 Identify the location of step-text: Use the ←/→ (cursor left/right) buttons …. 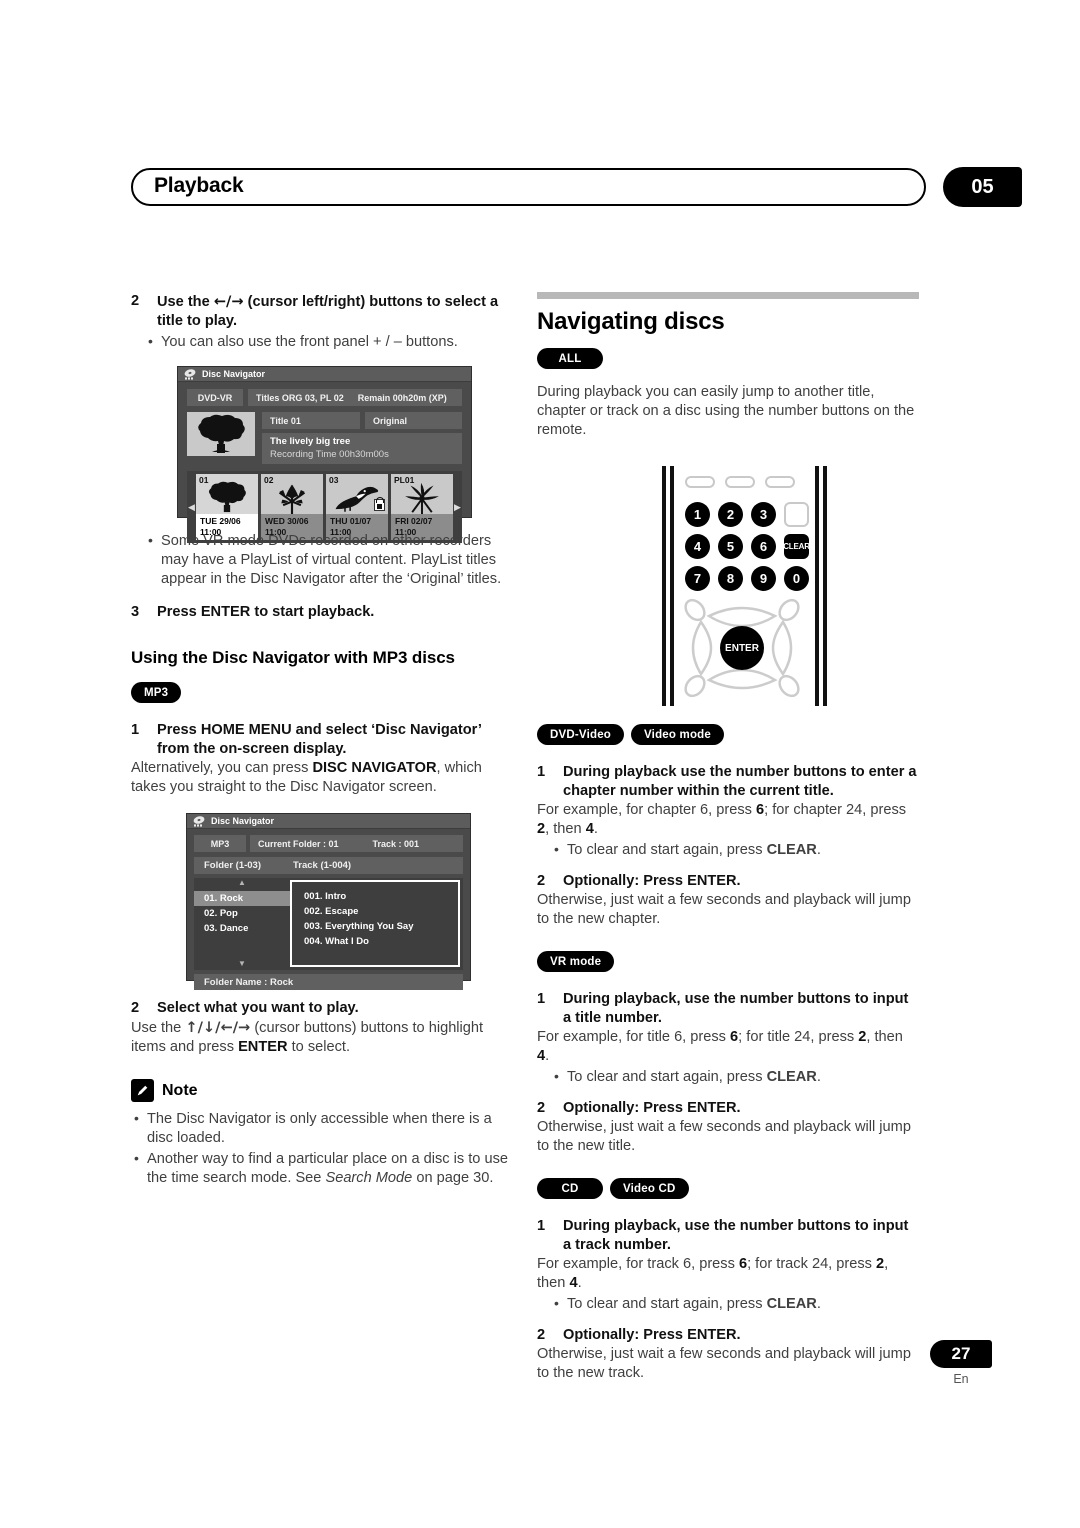
(328, 311).